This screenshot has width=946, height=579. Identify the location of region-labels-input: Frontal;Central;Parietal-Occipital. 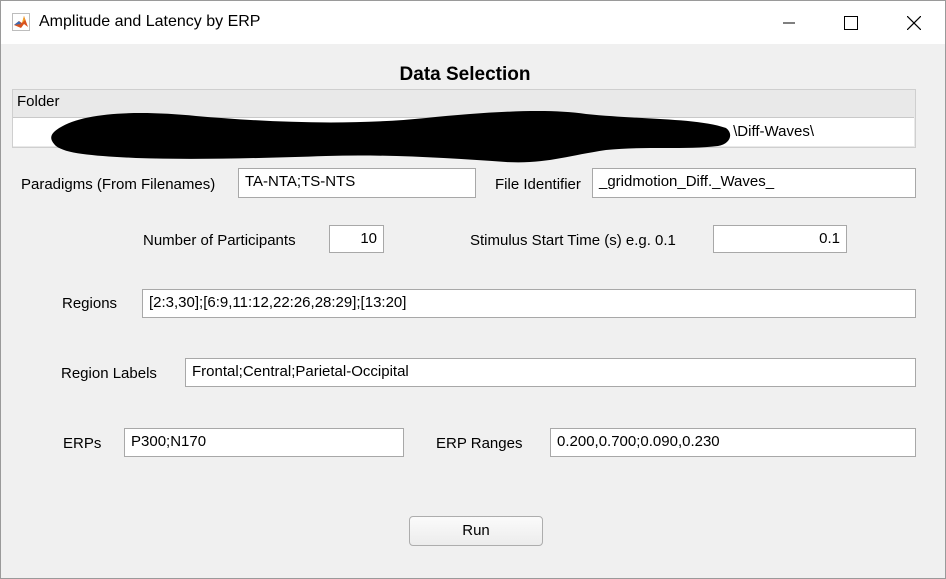
(550, 372).